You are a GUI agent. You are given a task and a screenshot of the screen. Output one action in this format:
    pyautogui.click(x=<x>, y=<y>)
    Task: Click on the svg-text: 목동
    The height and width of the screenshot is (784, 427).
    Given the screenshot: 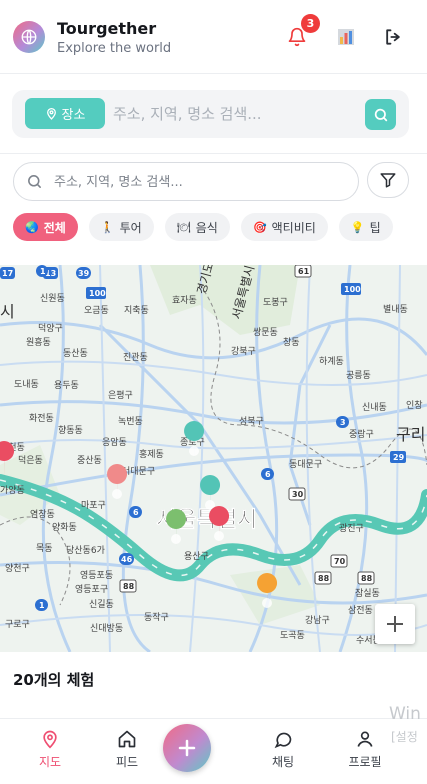 What is the action you would take?
    pyautogui.click(x=44, y=548)
    